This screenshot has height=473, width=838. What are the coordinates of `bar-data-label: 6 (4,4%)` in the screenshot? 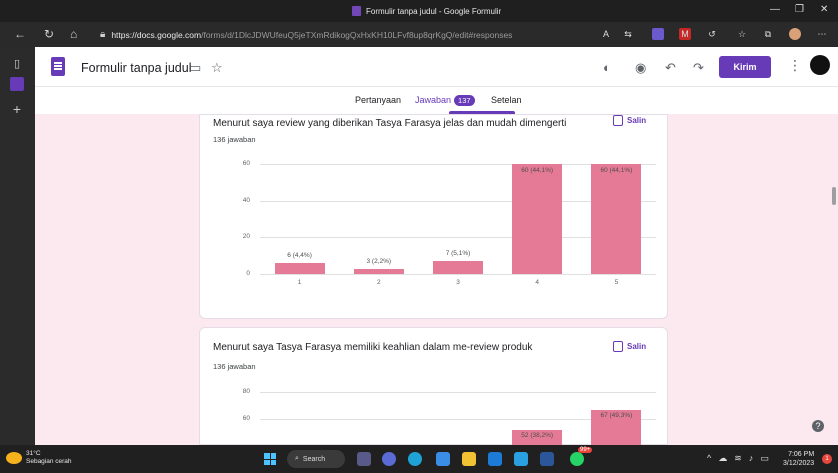 It's located at (299, 255).